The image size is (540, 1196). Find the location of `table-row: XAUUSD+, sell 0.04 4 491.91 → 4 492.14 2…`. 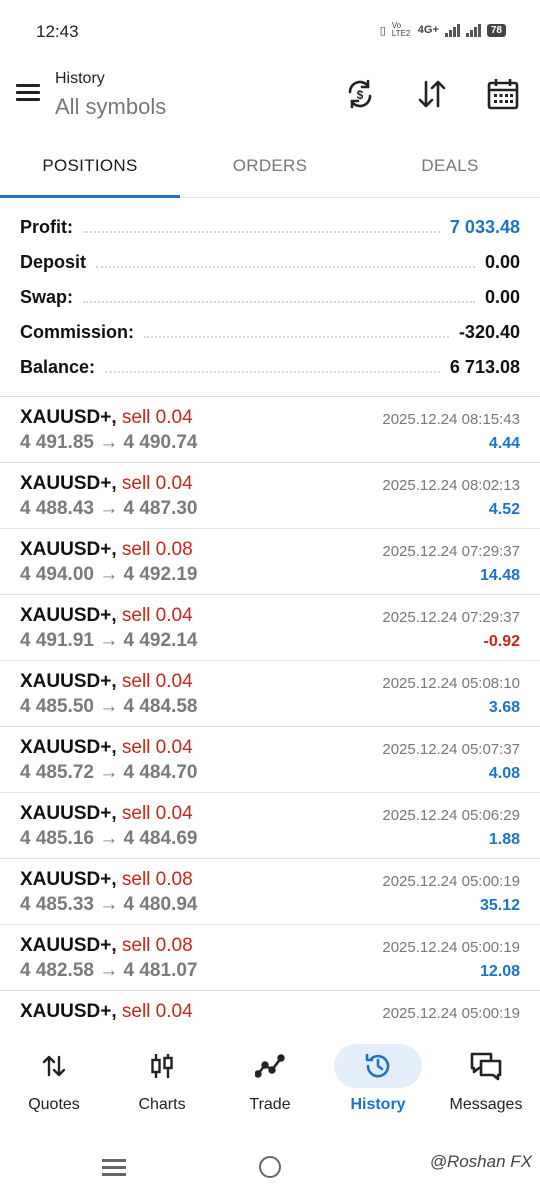

table-row: XAUUSD+, sell 0.04 4 491.91 → 4 492.14 2… is located at coordinates (270, 628).